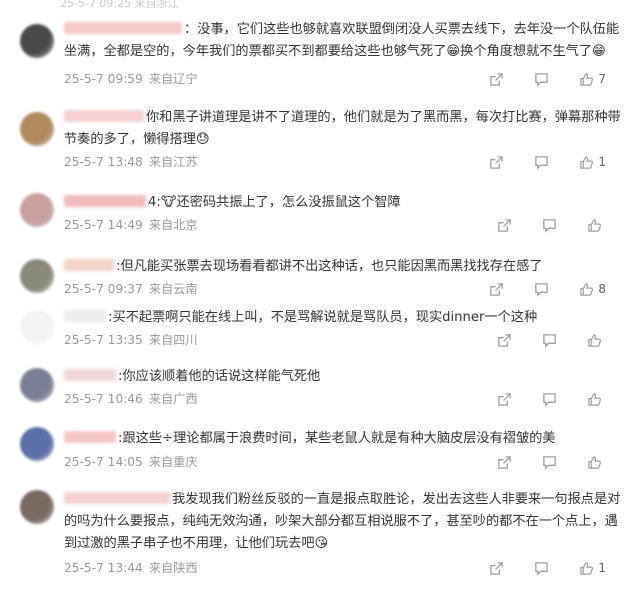  I want to click on comment-meta: 25-5-7 14:05 来自重庆, so click(347, 462).